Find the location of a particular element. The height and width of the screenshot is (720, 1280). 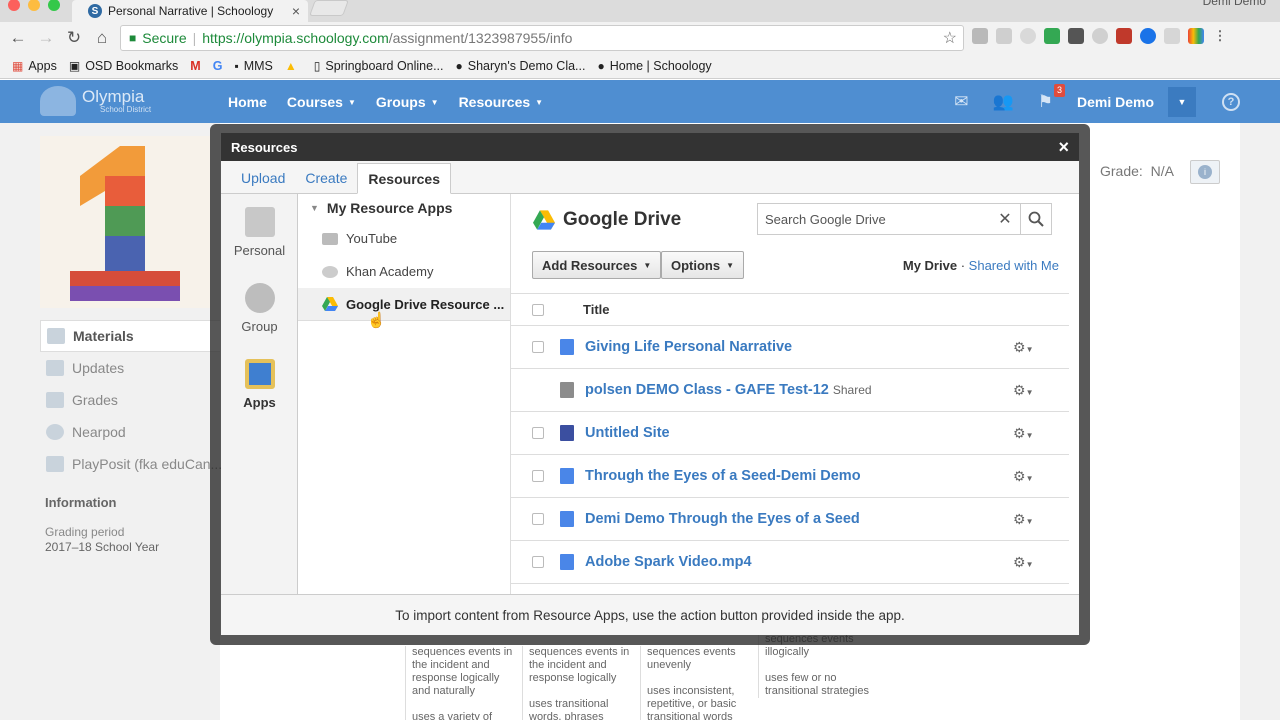

maximize-window-icon is located at coordinates (54, 5).